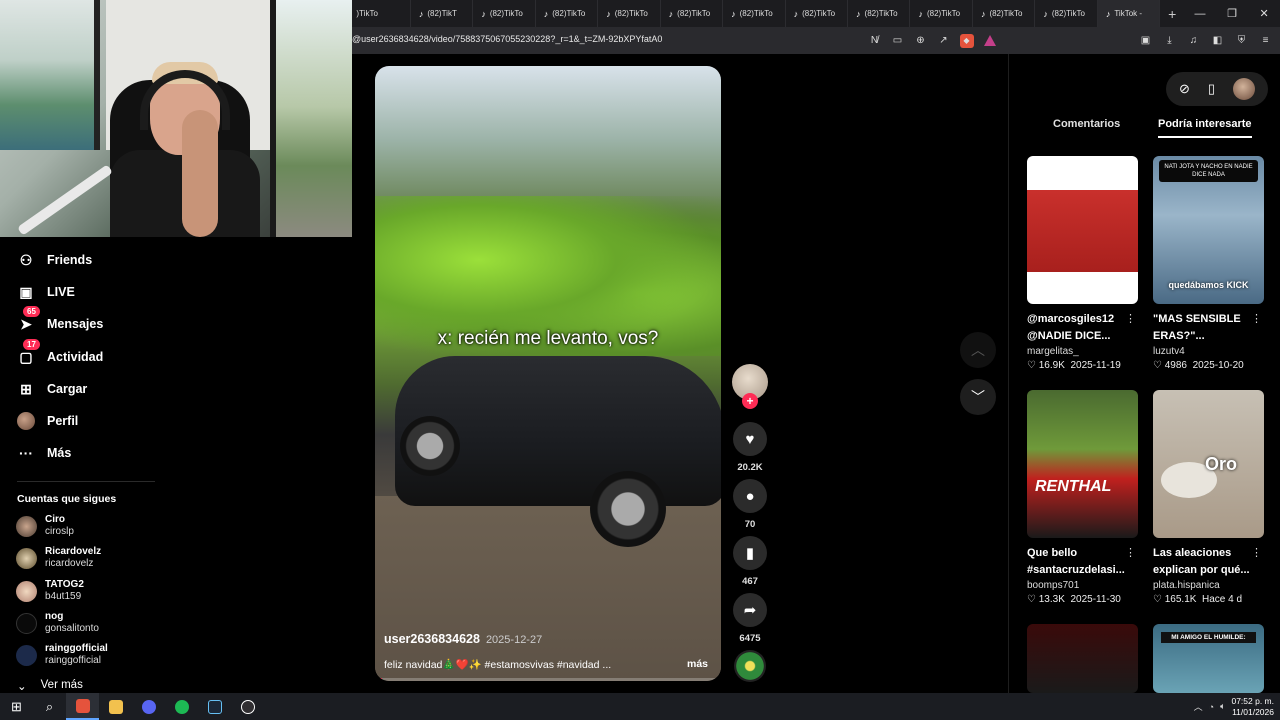 This screenshot has height=720, width=1280. What do you see at coordinates (1108, 13) in the screenshot?
I see `tiktok-icon: ♪` at bounding box center [1108, 13].